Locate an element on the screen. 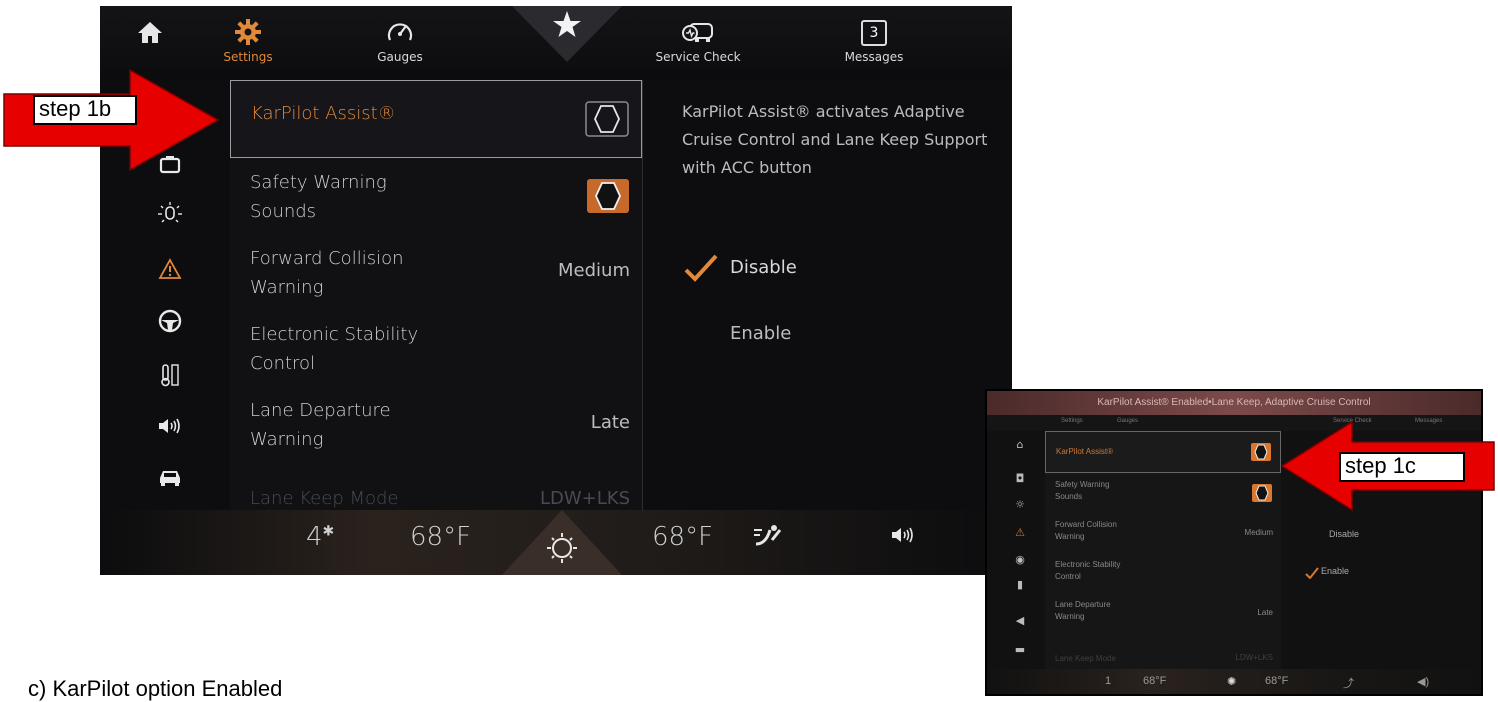 This screenshot has width=1498, height=702. nav-messages: 3 Messages is located at coordinates (874, 45).